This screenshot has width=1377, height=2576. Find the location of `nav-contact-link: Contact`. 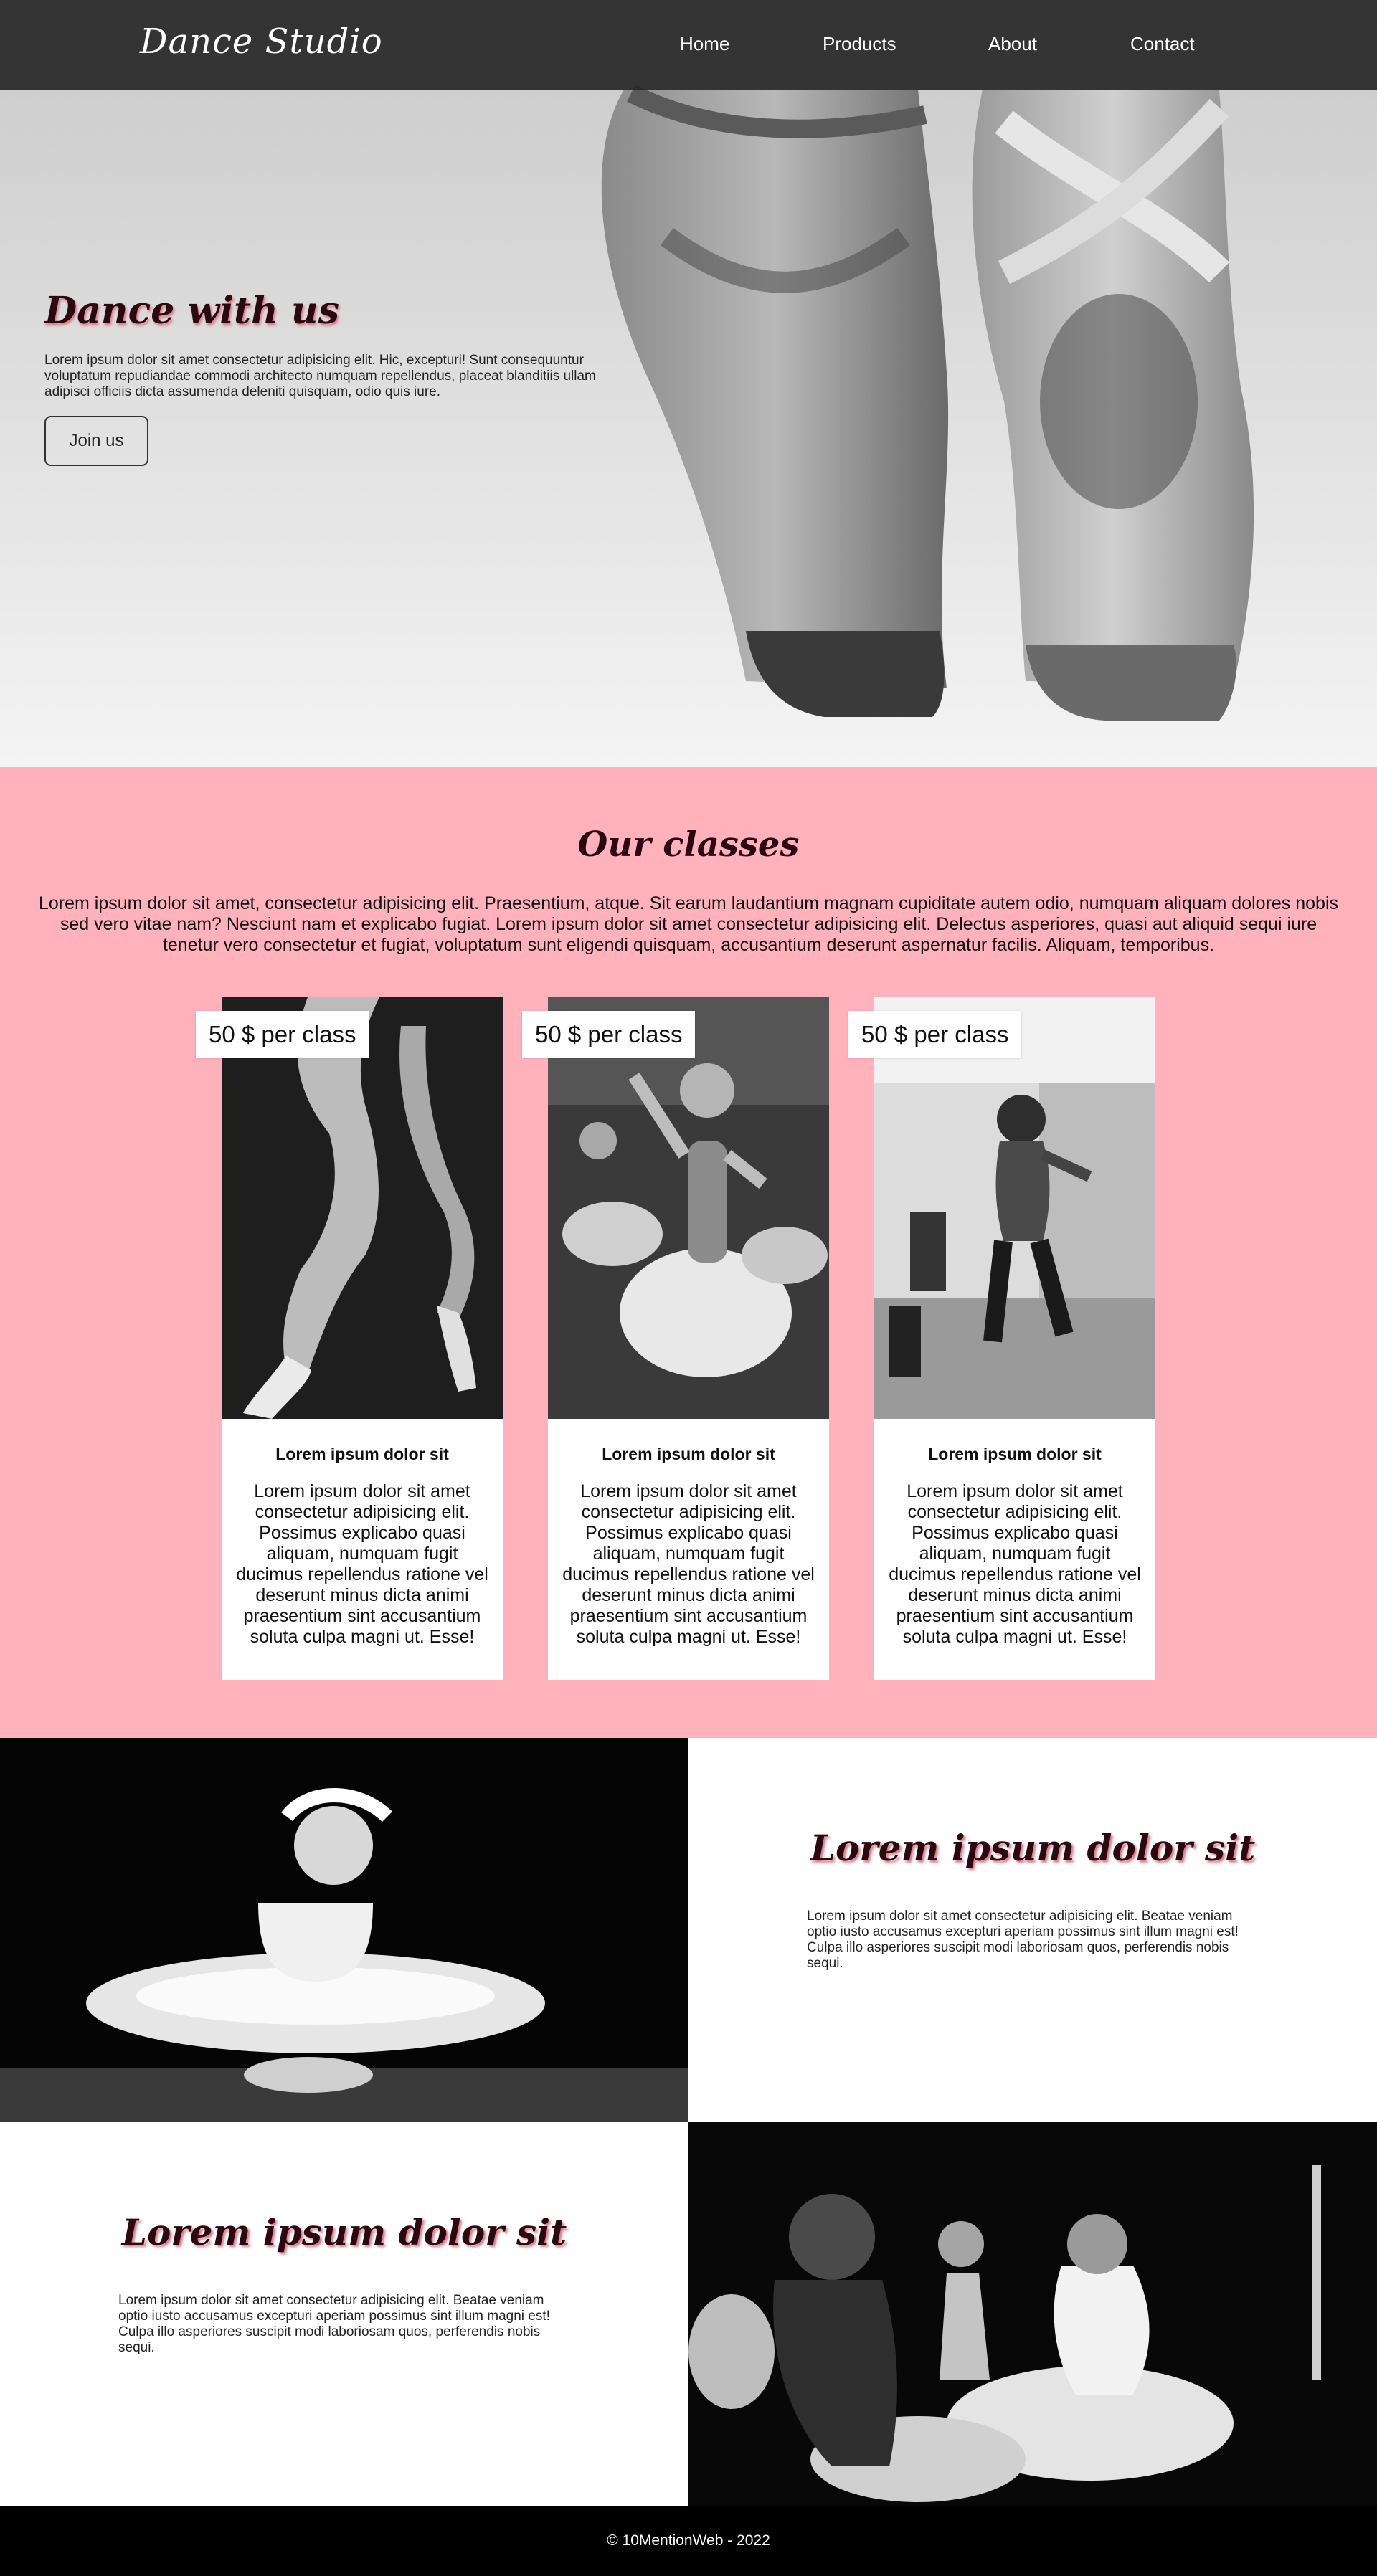

nav-contact-link: Contact is located at coordinates (1162, 44).